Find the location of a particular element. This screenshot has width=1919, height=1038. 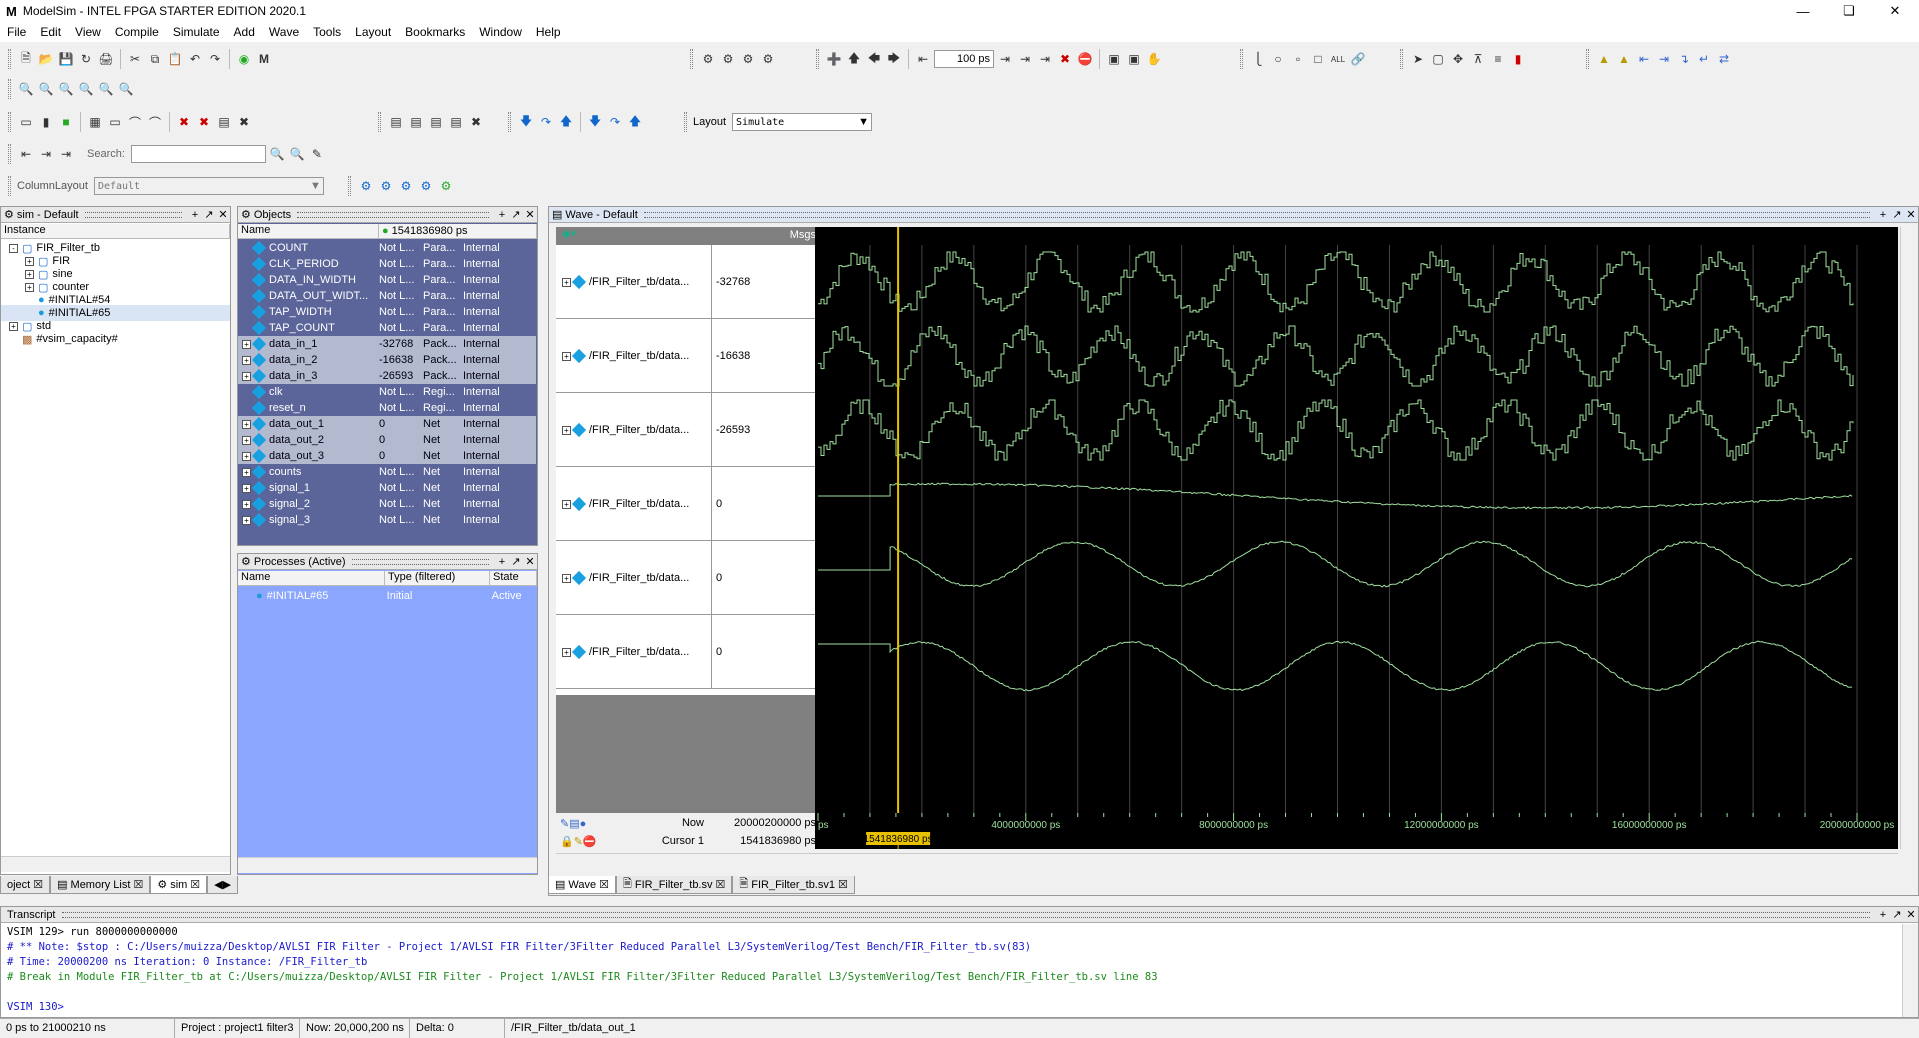

run-icon: ⇥ is located at coordinates (1005, 59).